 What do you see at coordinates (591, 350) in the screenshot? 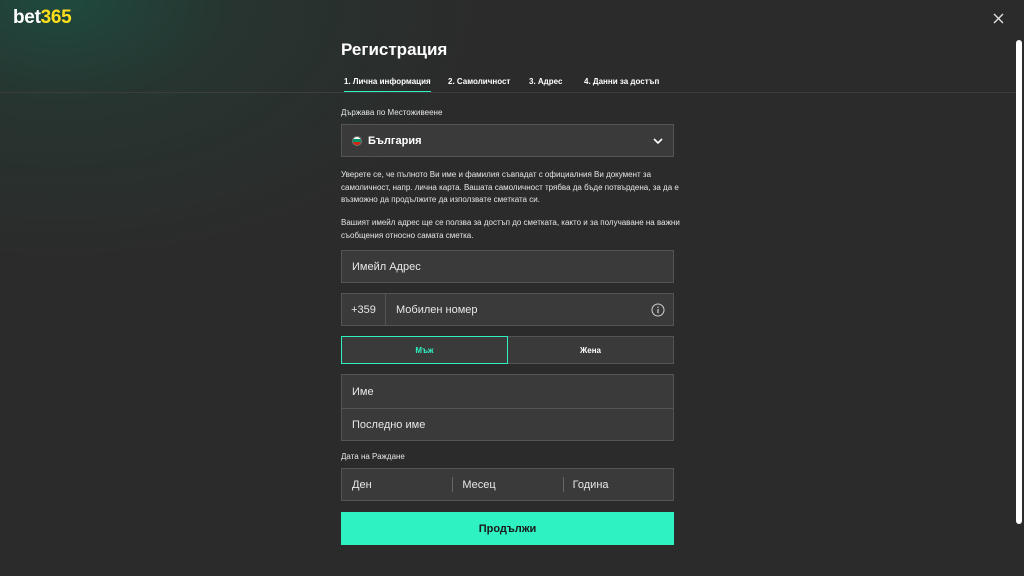
I see `gender-female-button: Жена` at bounding box center [591, 350].